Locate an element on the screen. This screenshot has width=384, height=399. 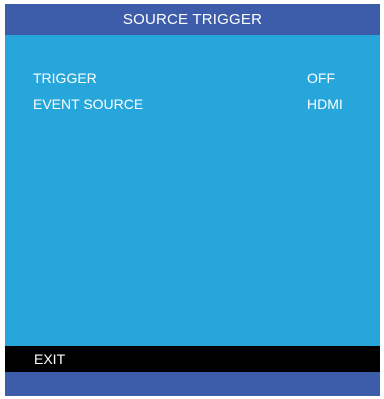
menu-item-label: EVENT SOURCE is located at coordinates (88, 104).